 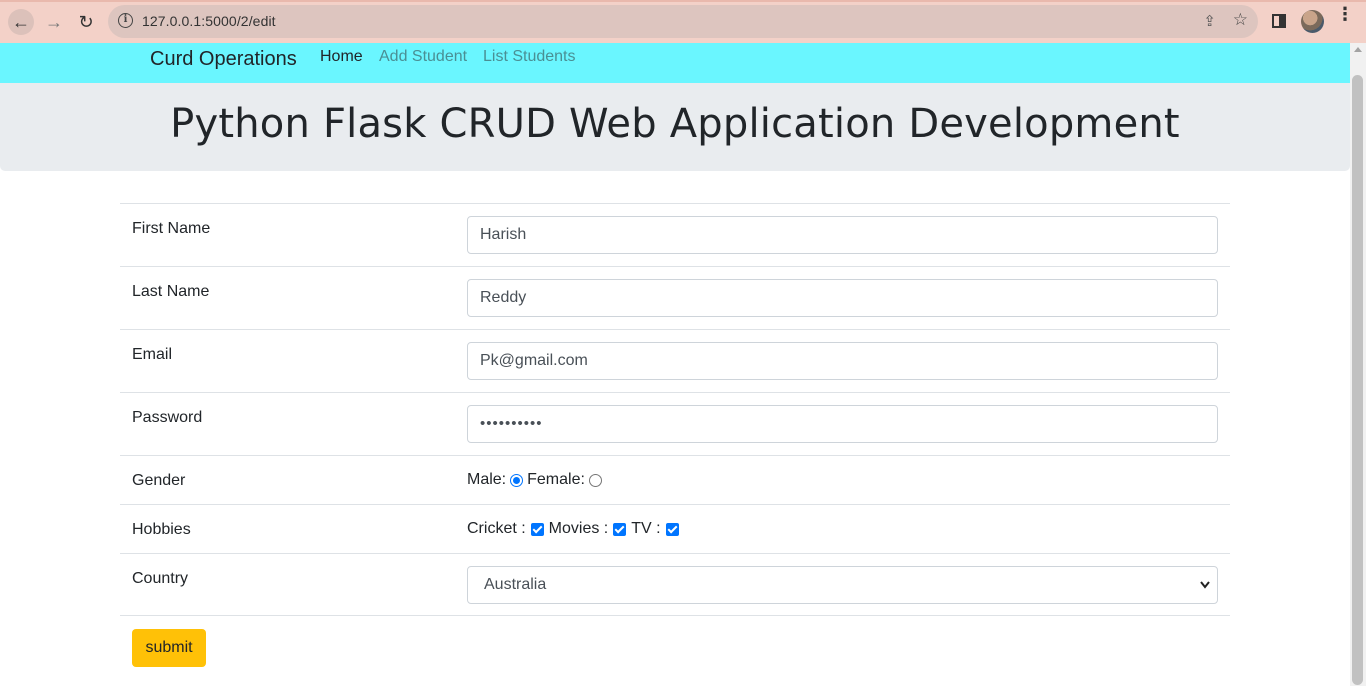 What do you see at coordinates (842, 424) in the screenshot?
I see `password-input: ••••••••••` at bounding box center [842, 424].